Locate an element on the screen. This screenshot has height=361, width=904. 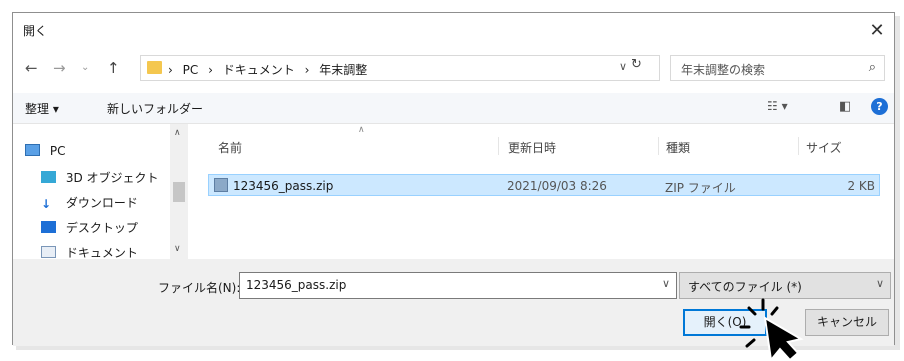
nav-item-documents: ドキュメント is located at coordinates (89, 251).